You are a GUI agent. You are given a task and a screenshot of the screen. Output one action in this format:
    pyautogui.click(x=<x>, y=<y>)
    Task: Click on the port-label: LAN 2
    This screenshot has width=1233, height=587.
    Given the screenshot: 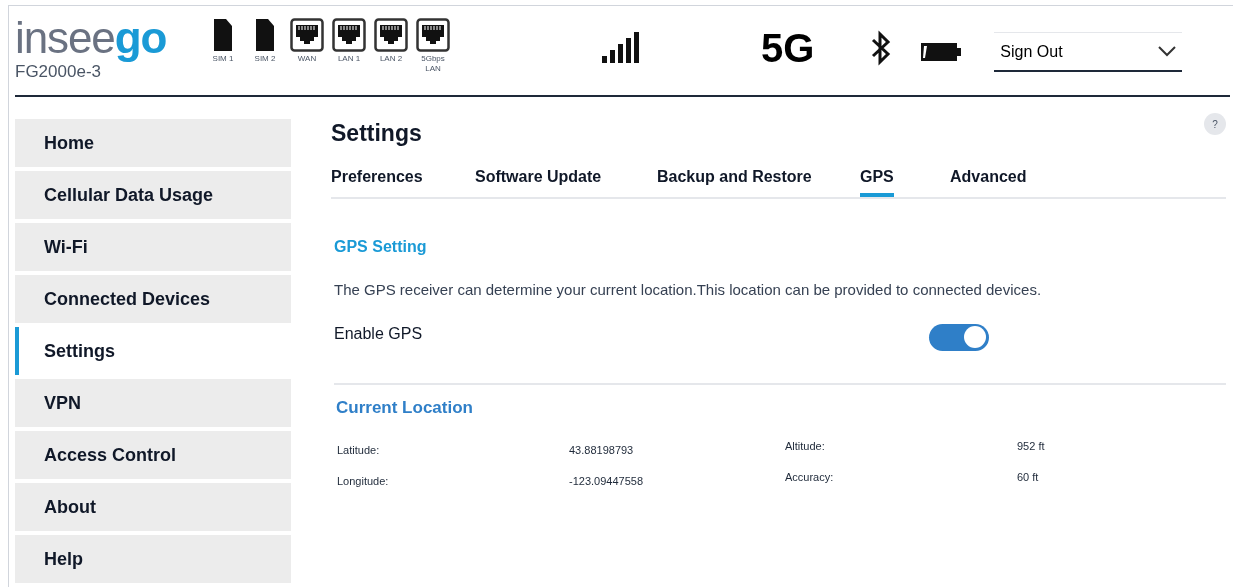 What is the action you would take?
    pyautogui.click(x=391, y=59)
    